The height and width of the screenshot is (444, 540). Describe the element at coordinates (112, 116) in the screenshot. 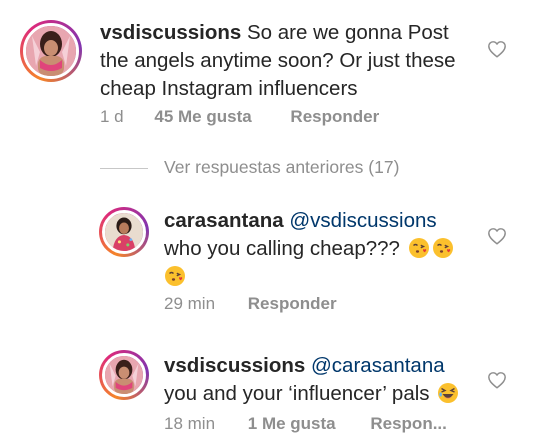

I see `comment-time: 1 d` at that location.